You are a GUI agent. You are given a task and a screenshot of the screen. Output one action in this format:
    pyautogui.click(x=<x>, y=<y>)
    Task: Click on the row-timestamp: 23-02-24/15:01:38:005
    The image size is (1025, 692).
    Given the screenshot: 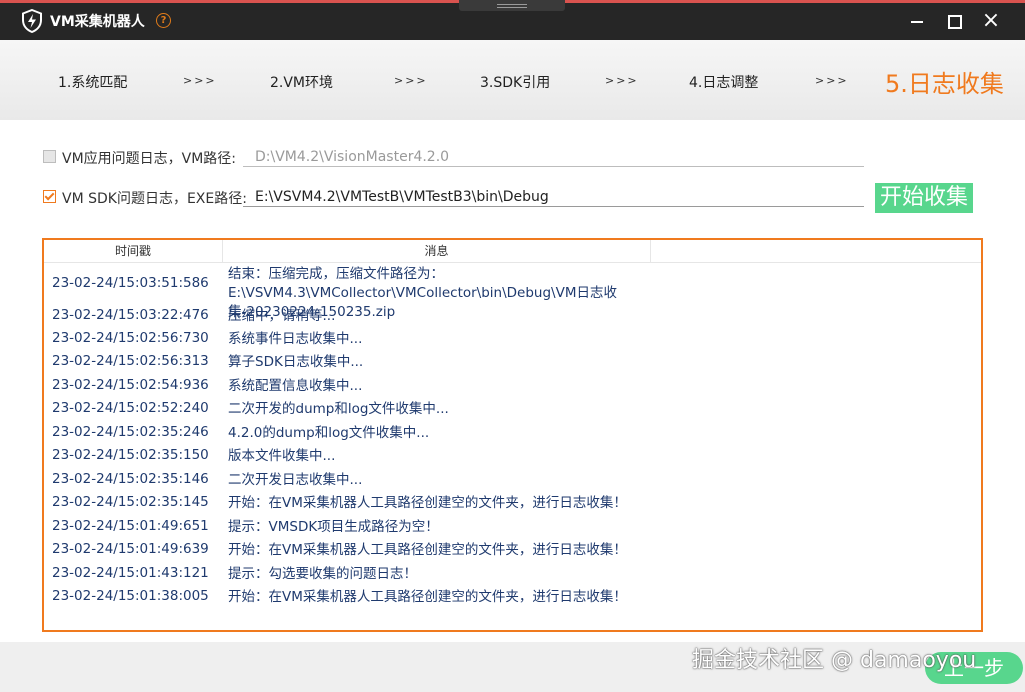 What is the action you would take?
    pyautogui.click(x=130, y=596)
    